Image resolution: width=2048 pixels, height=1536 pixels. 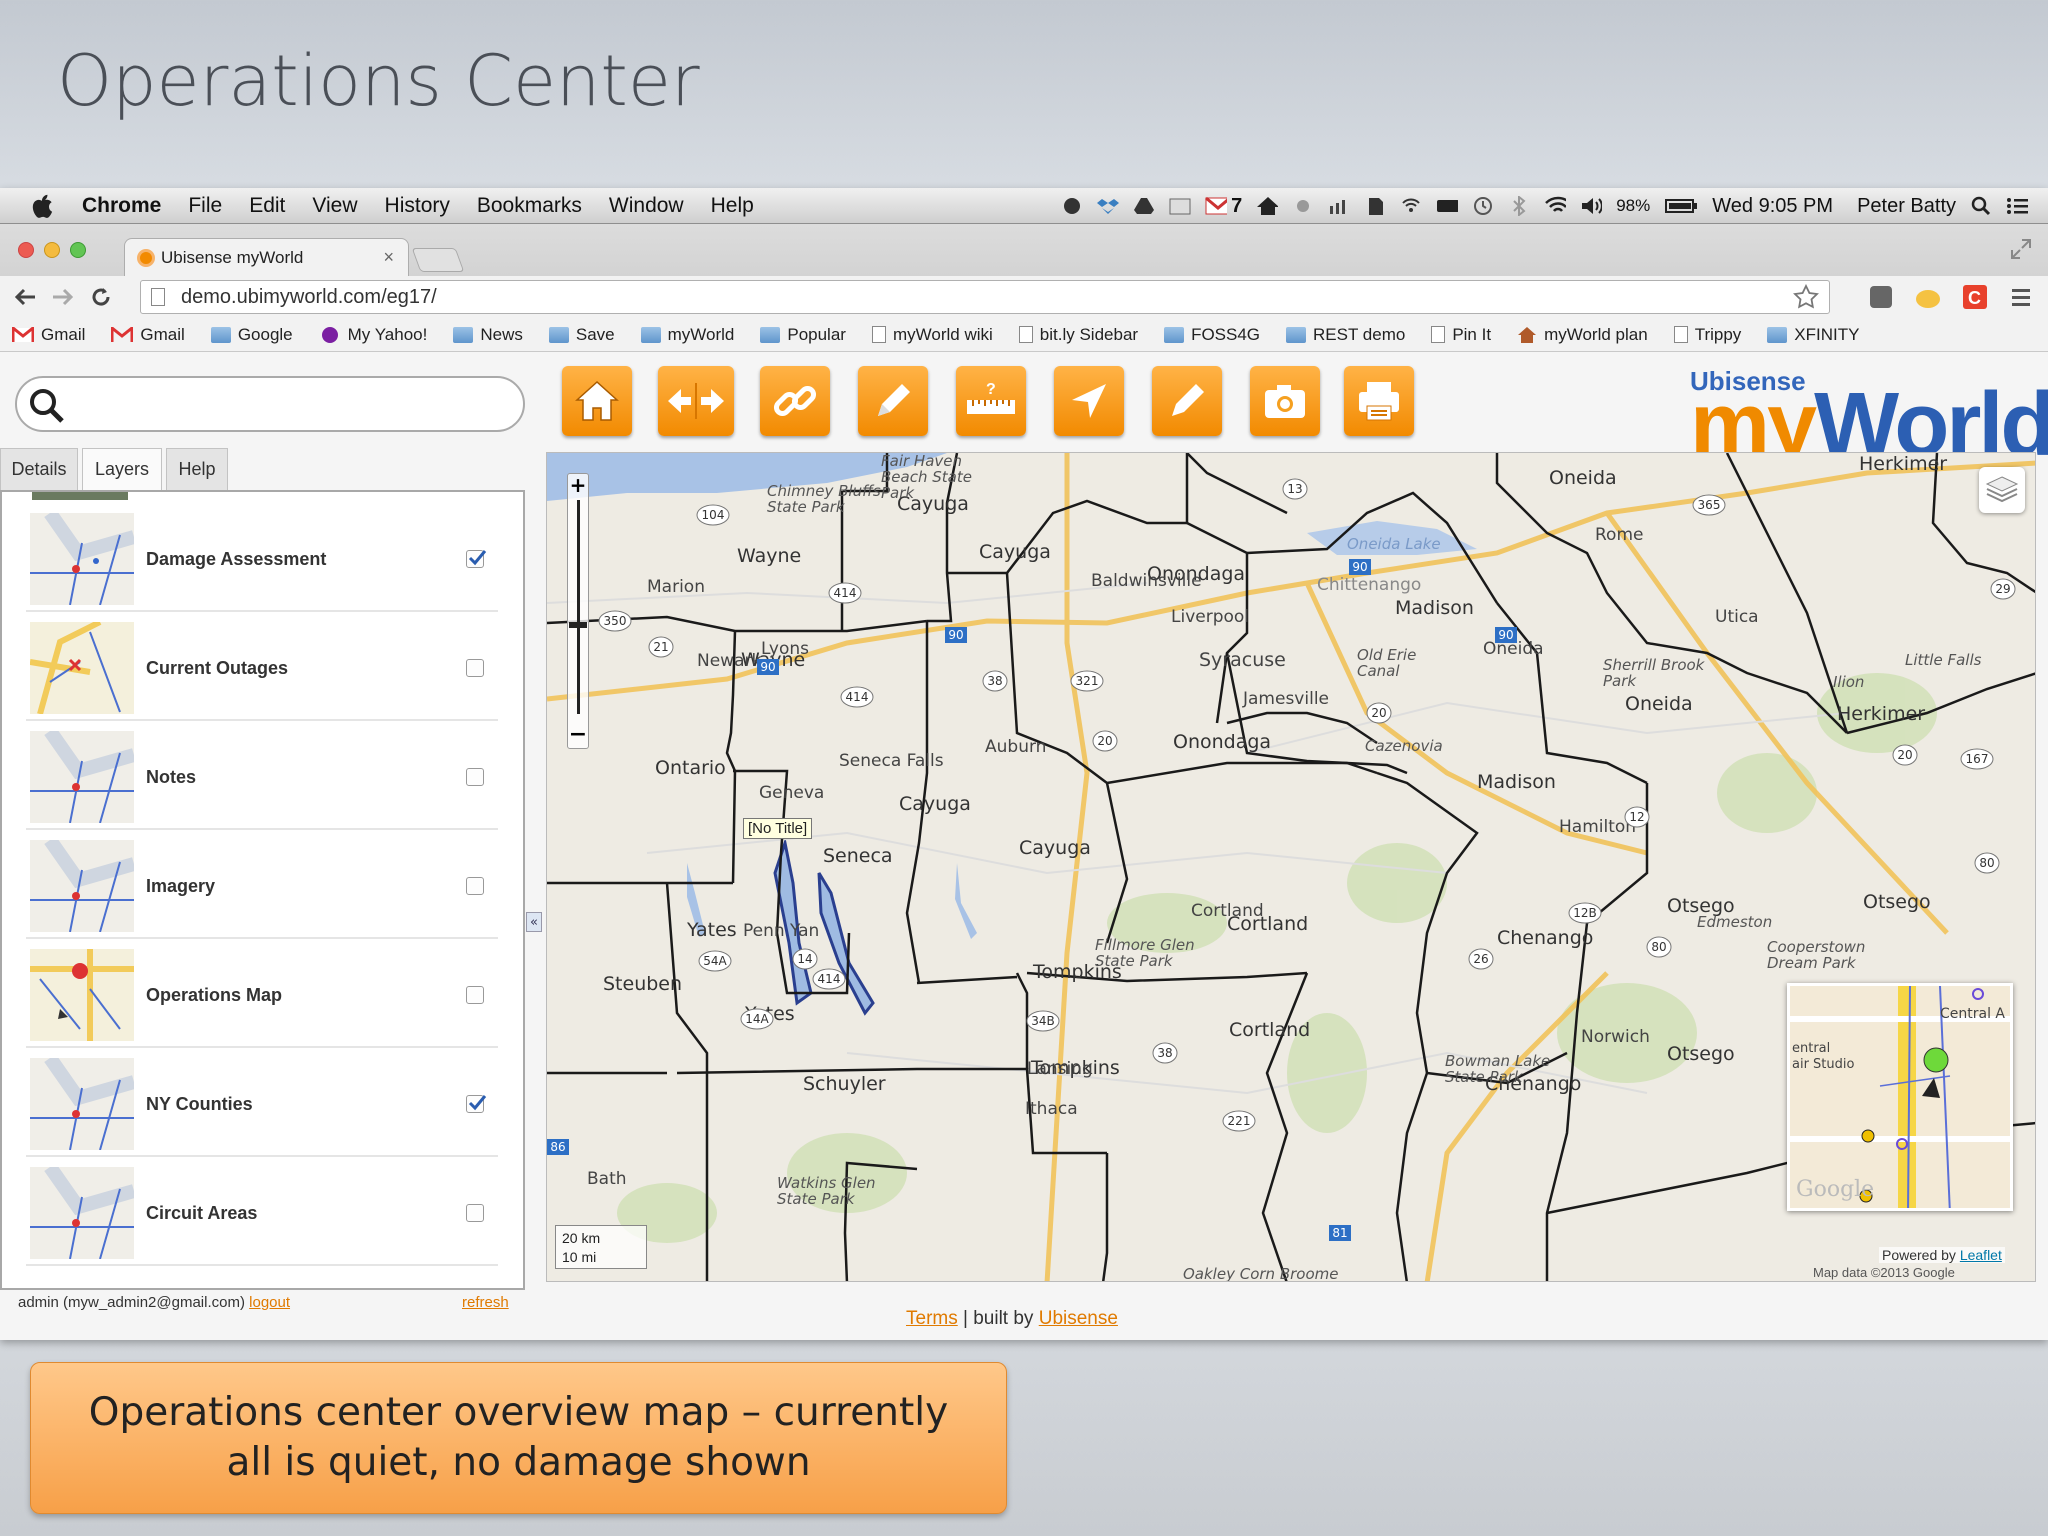 What do you see at coordinates (1212, 335) in the screenshot?
I see `bookmark-foss4g: FOSS4G` at bounding box center [1212, 335].